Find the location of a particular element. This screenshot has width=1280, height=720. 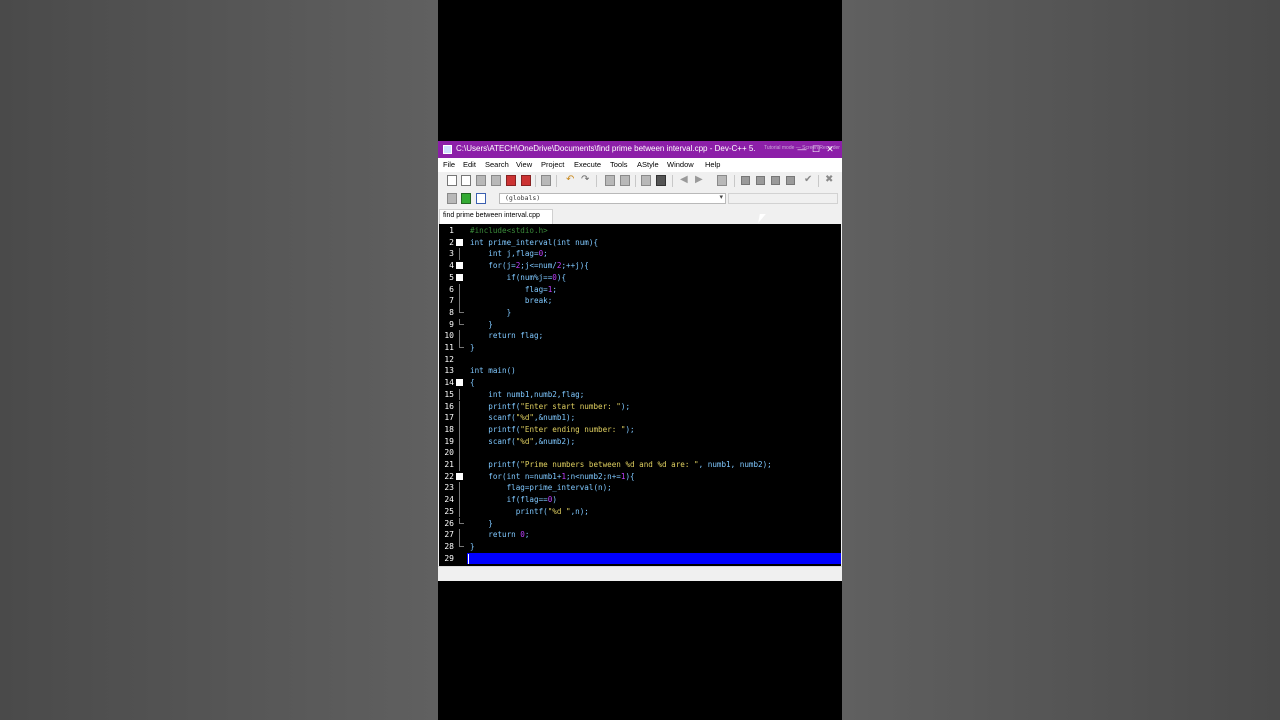

code-line: 5 if(num%j==0){ is located at coordinates (640, 278).